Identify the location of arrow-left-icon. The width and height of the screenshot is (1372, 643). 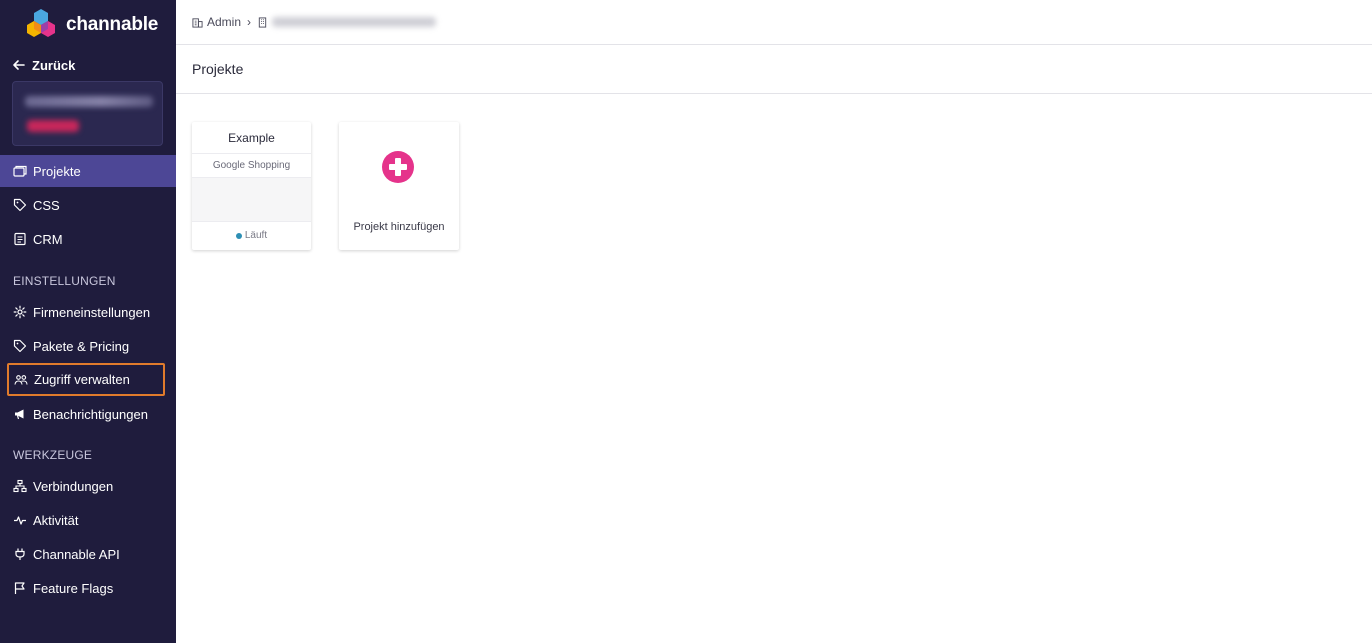
(19, 65).